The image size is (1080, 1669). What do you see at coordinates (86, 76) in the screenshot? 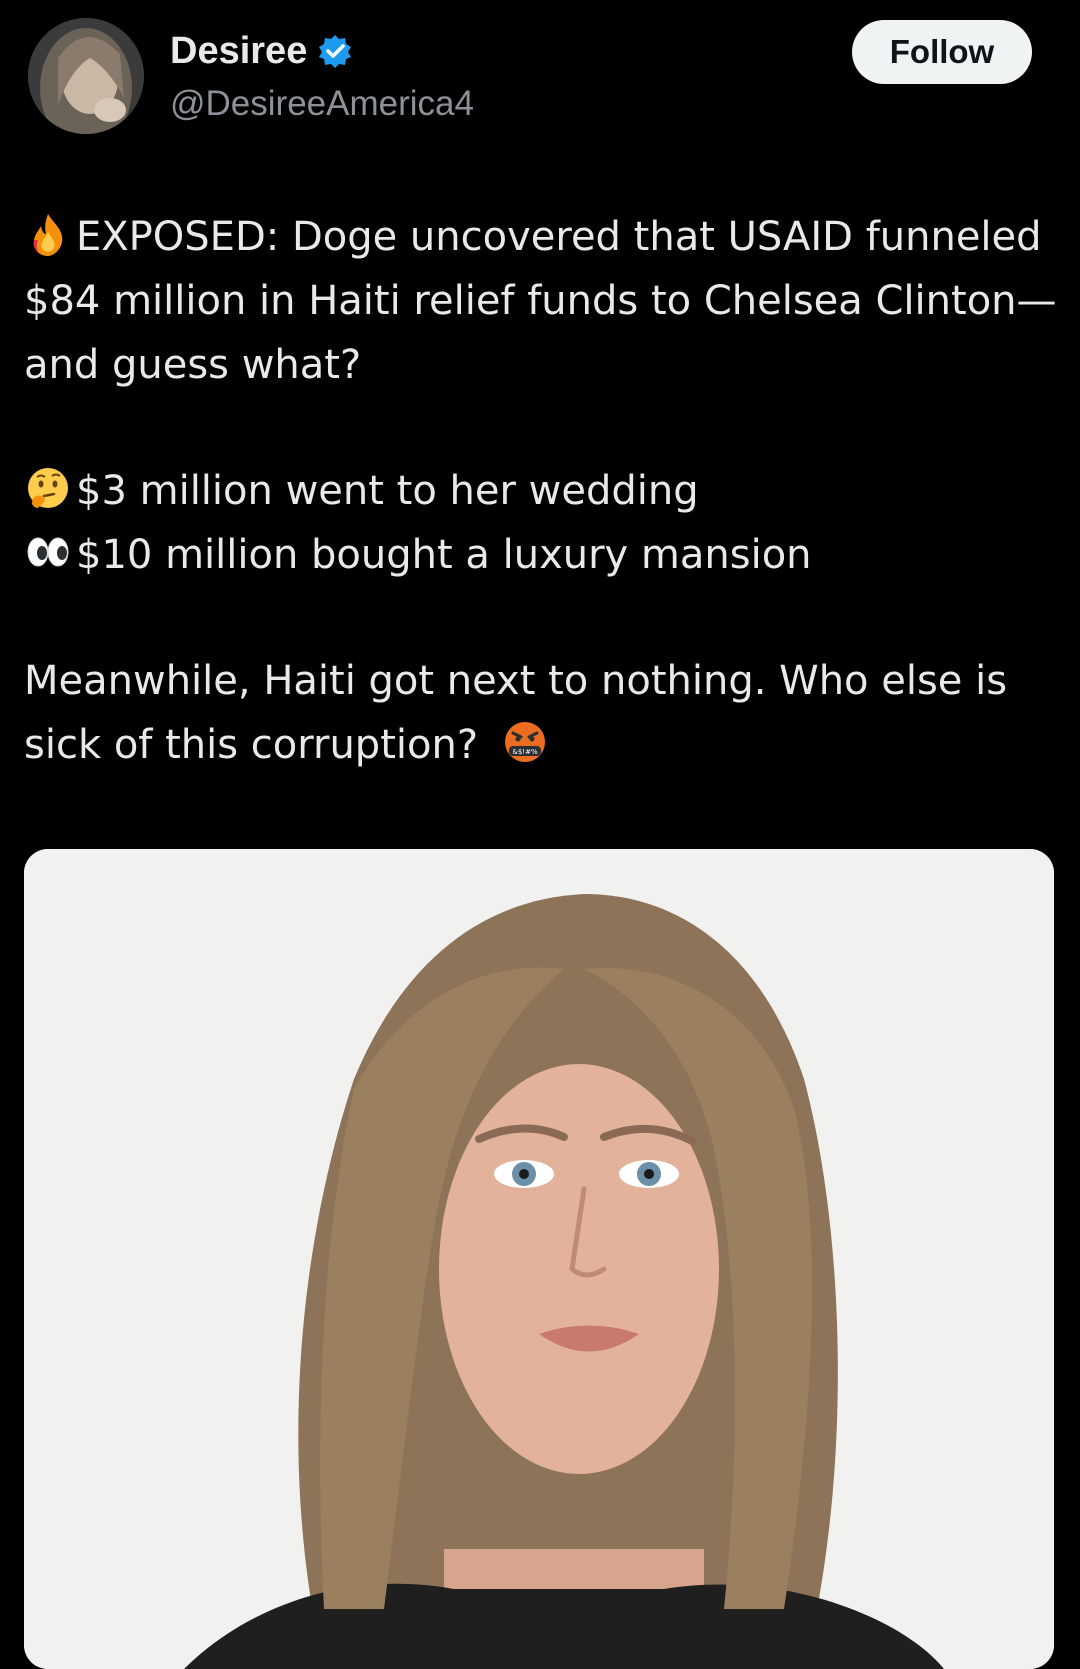
I see `avatar` at bounding box center [86, 76].